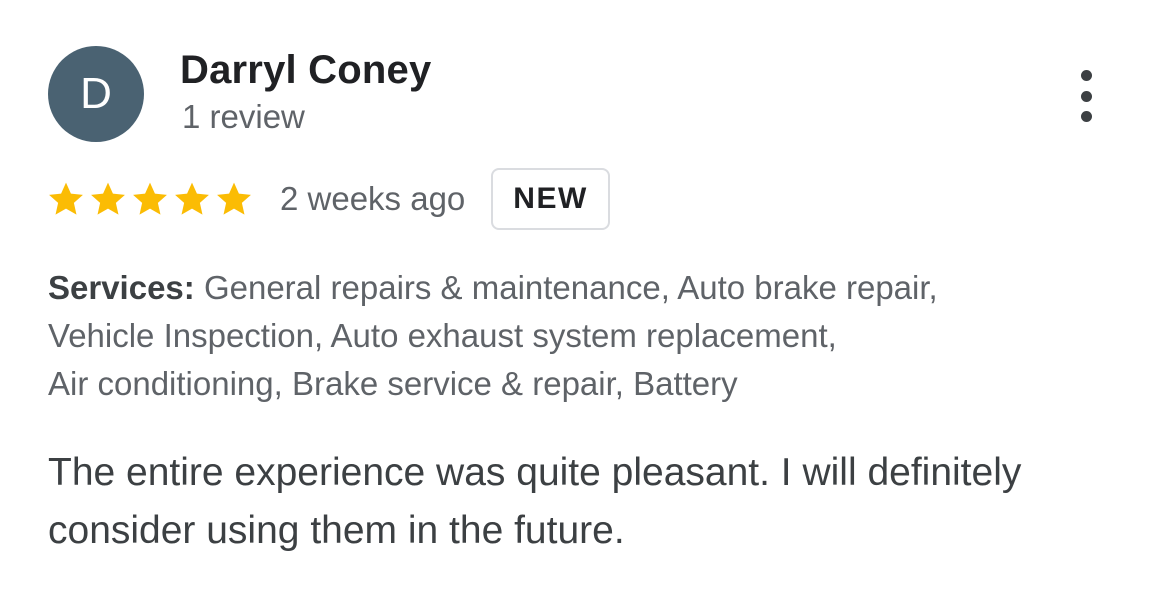 The width and height of the screenshot is (1170, 596). What do you see at coordinates (336, 530) in the screenshot?
I see `review-text-line: consider using them in the future.` at bounding box center [336, 530].